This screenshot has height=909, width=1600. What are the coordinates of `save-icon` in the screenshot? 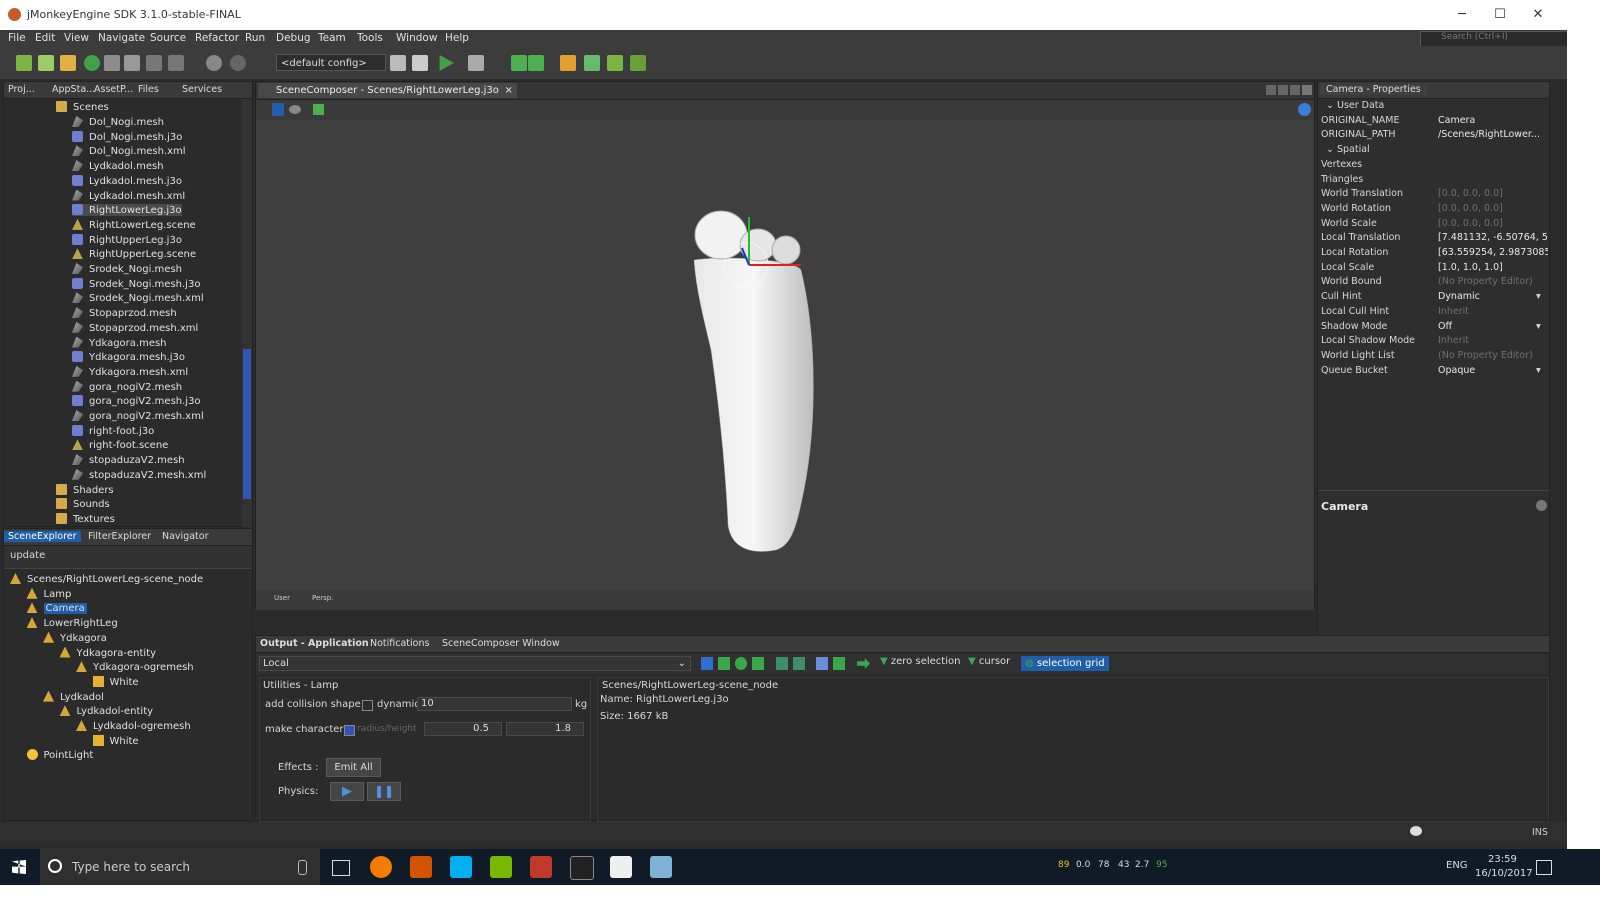 It's located at (154, 63).